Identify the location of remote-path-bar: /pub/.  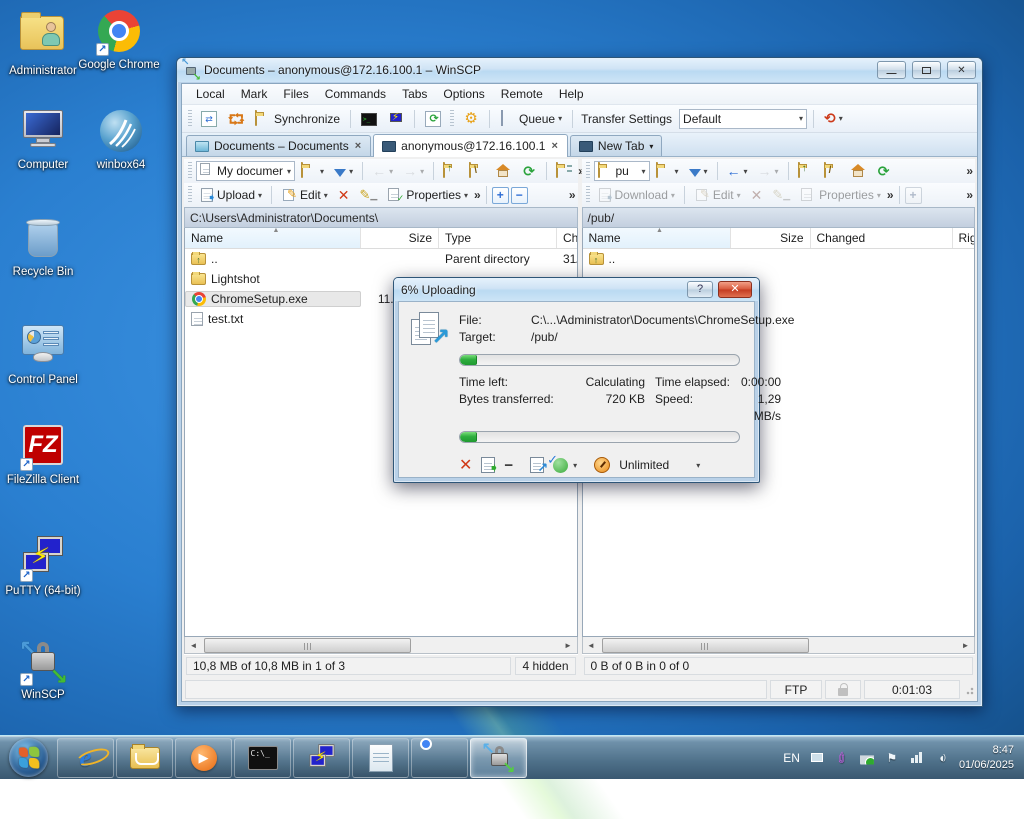
(779, 217).